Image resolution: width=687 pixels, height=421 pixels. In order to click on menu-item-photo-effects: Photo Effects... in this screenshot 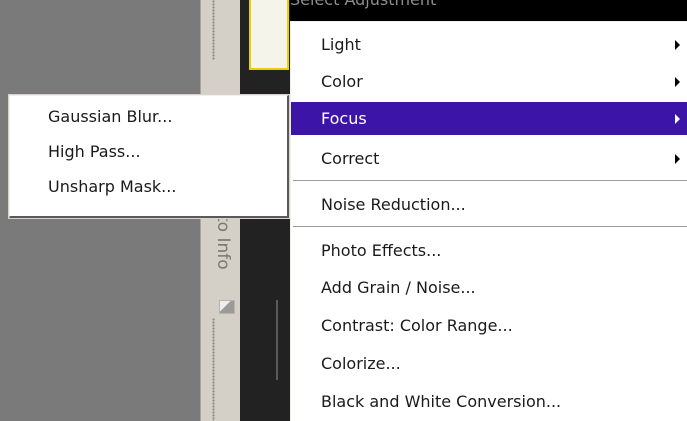, I will do `click(489, 250)`.